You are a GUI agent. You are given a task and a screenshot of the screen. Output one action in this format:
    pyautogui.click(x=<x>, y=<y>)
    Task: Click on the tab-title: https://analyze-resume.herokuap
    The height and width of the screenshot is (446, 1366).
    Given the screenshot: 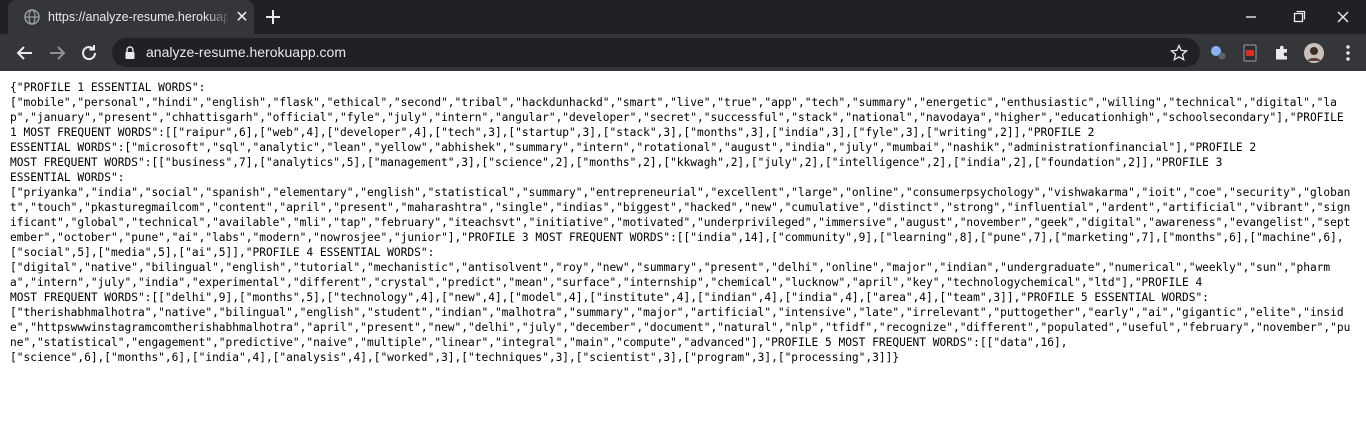 What is the action you would take?
    pyautogui.click(x=138, y=17)
    